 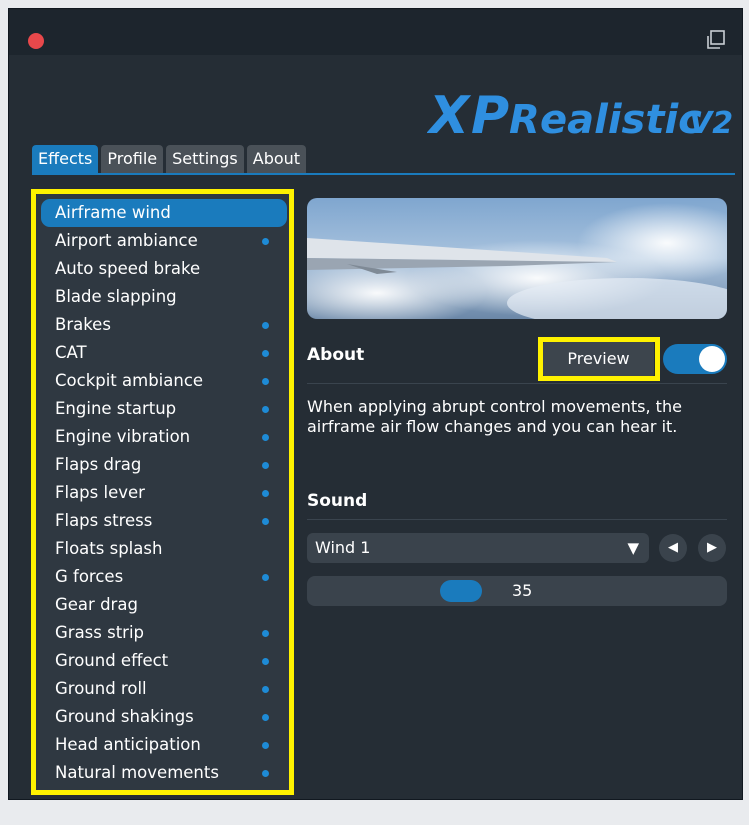 I want to click on tab-effects: Effects, so click(x=65, y=159).